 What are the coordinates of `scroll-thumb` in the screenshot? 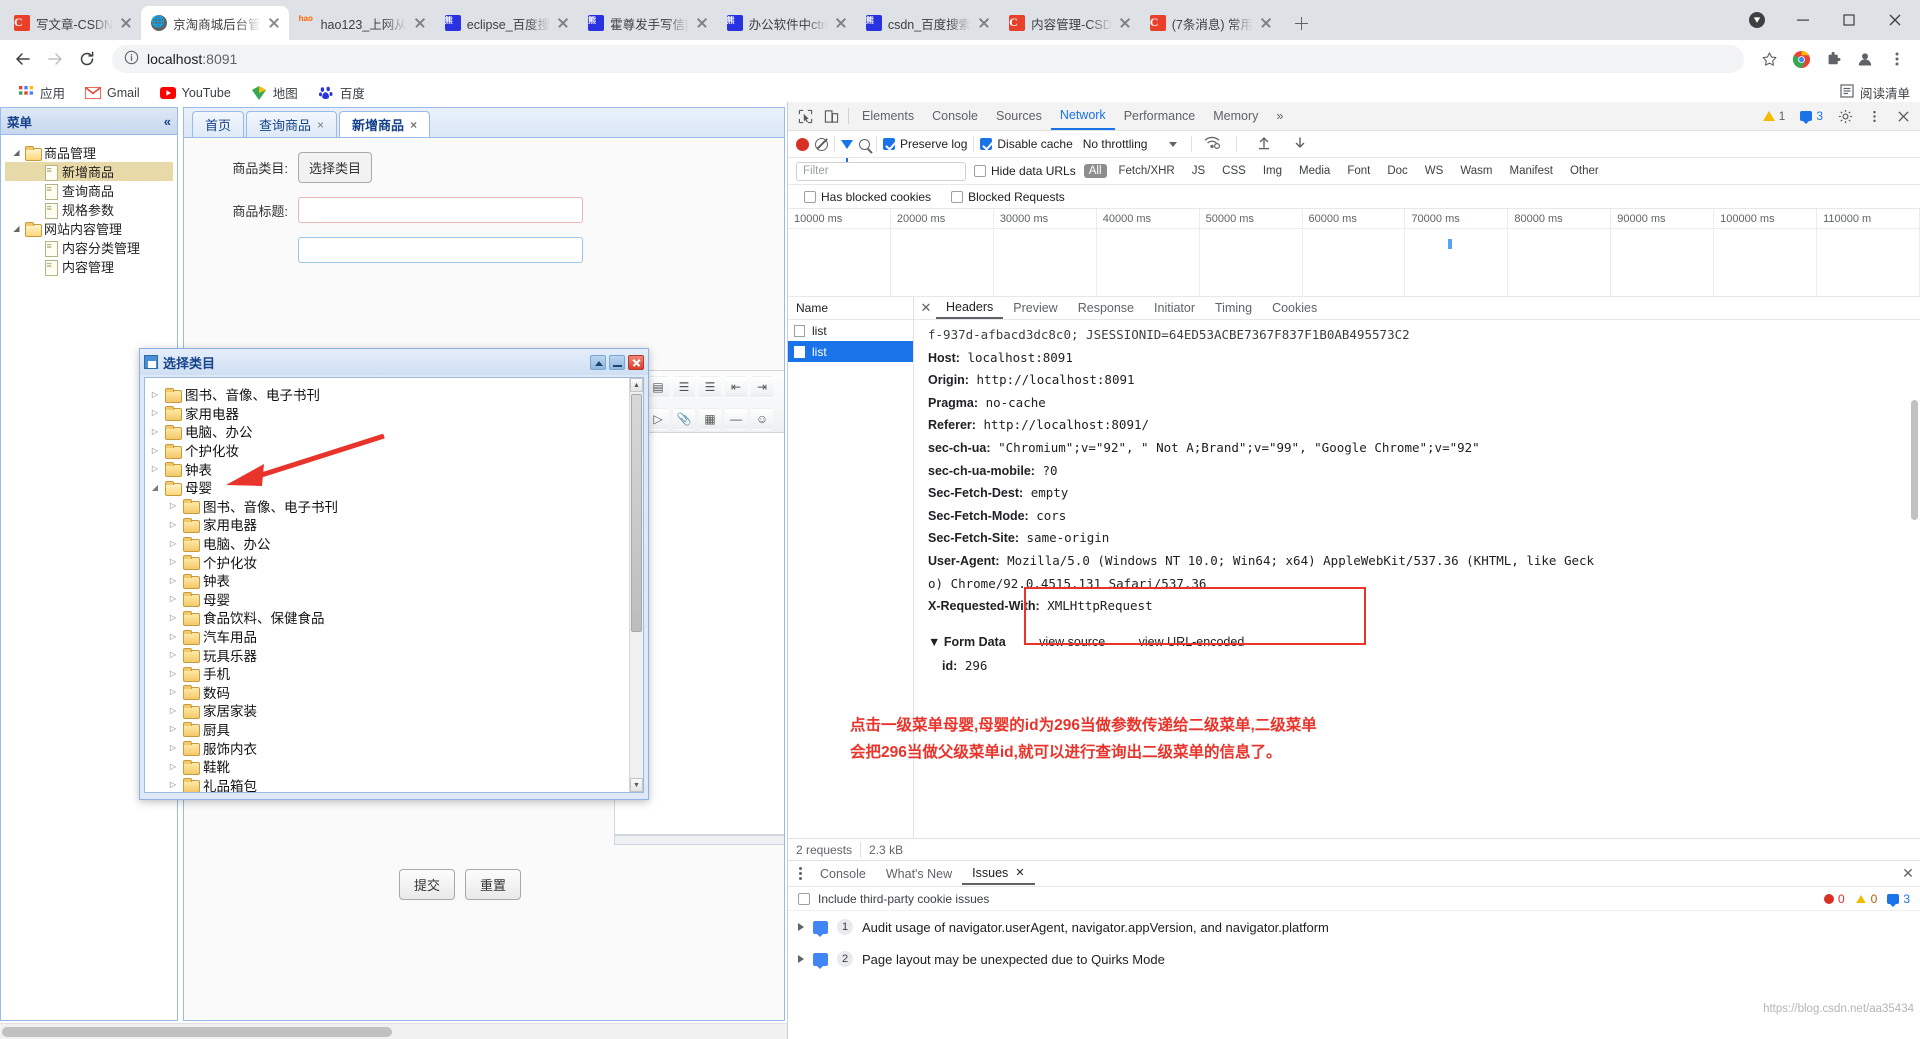 It's located at (636, 513).